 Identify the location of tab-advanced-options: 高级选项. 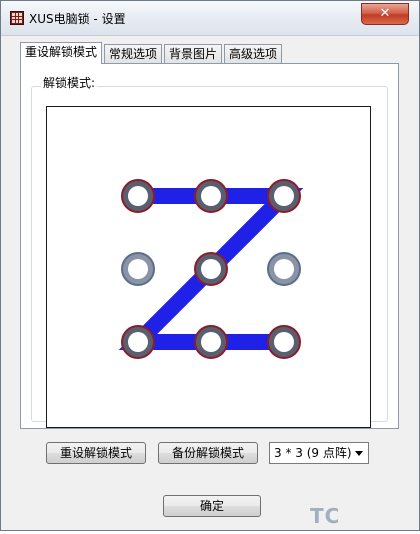
(253, 53).